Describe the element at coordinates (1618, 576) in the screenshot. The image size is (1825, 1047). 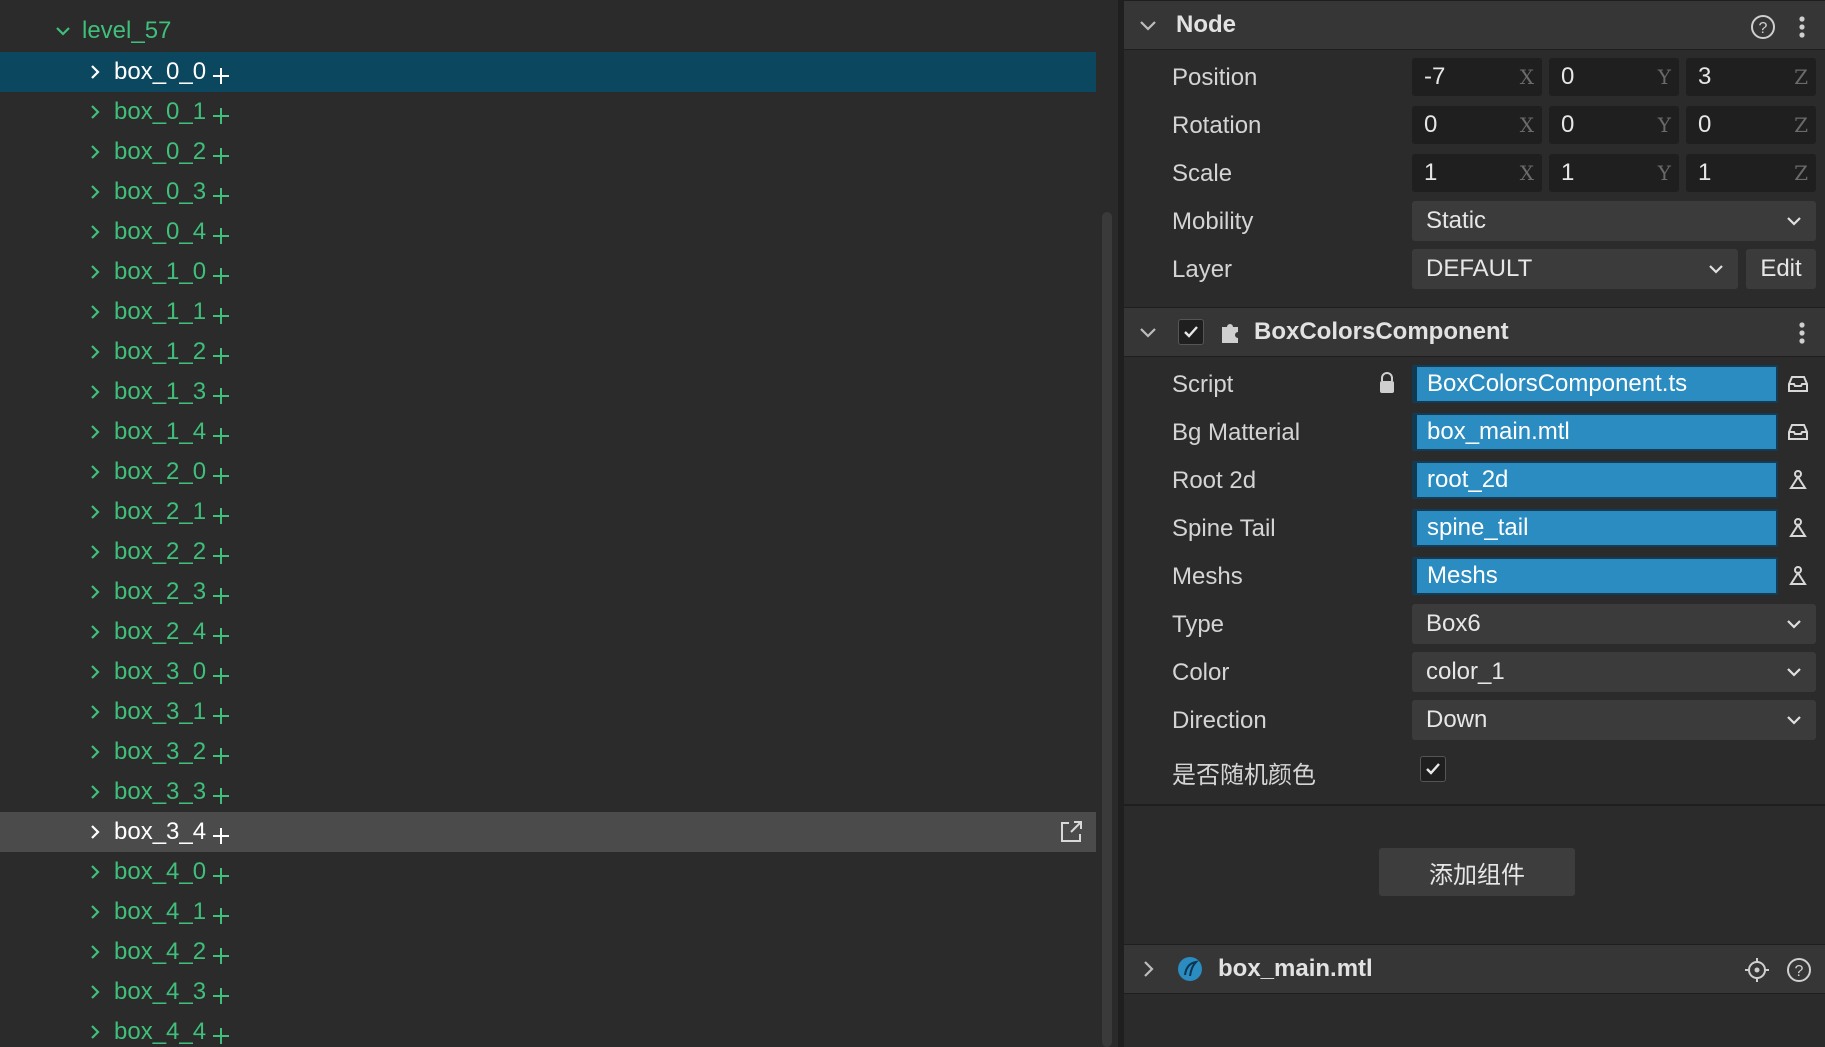
I see `meshs-node-field: Meshs` at that location.